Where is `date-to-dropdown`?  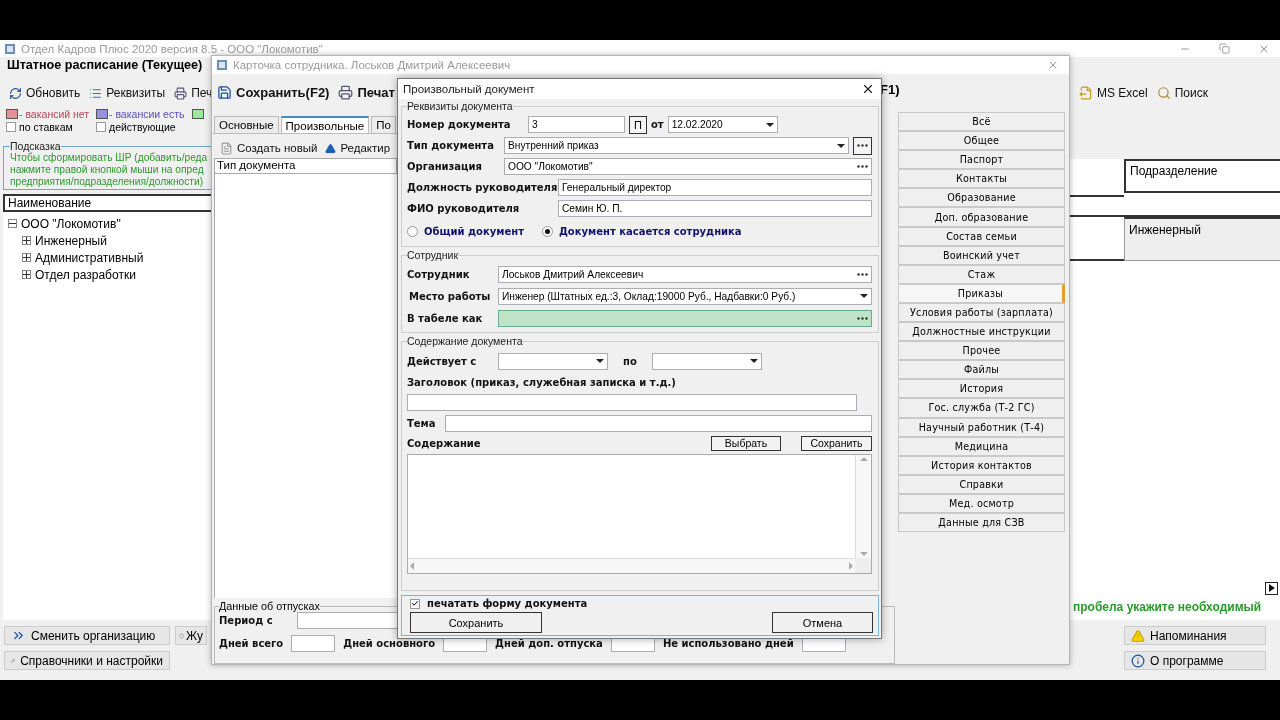 date-to-dropdown is located at coordinates (707, 361).